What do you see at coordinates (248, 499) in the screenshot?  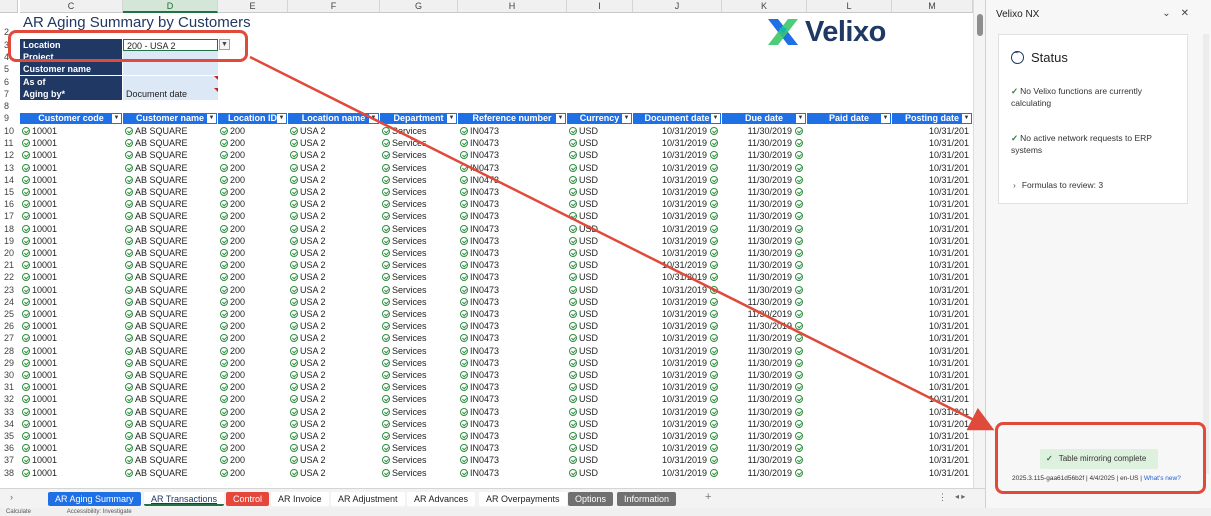 I see `sheet-tab: Control` at bounding box center [248, 499].